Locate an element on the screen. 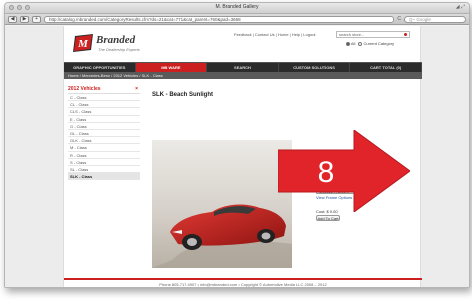  car-photo is located at coordinates (222, 204).